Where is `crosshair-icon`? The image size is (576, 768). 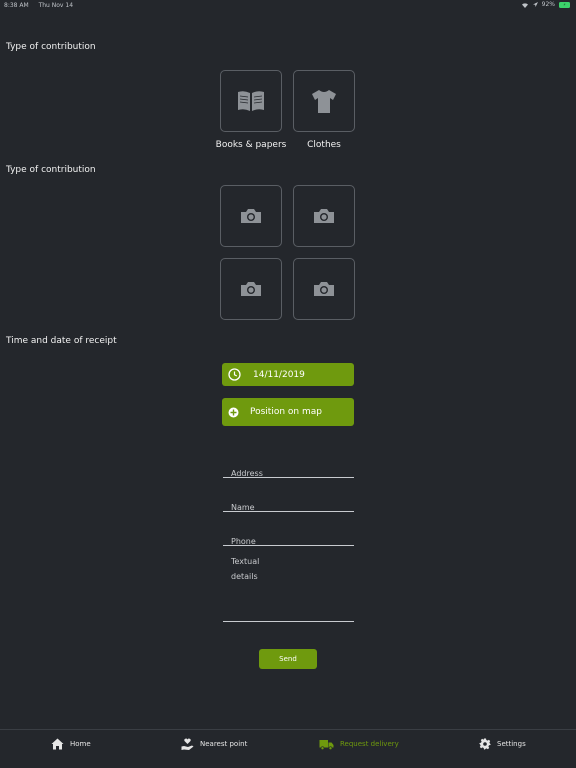 crosshair-icon is located at coordinates (233, 412).